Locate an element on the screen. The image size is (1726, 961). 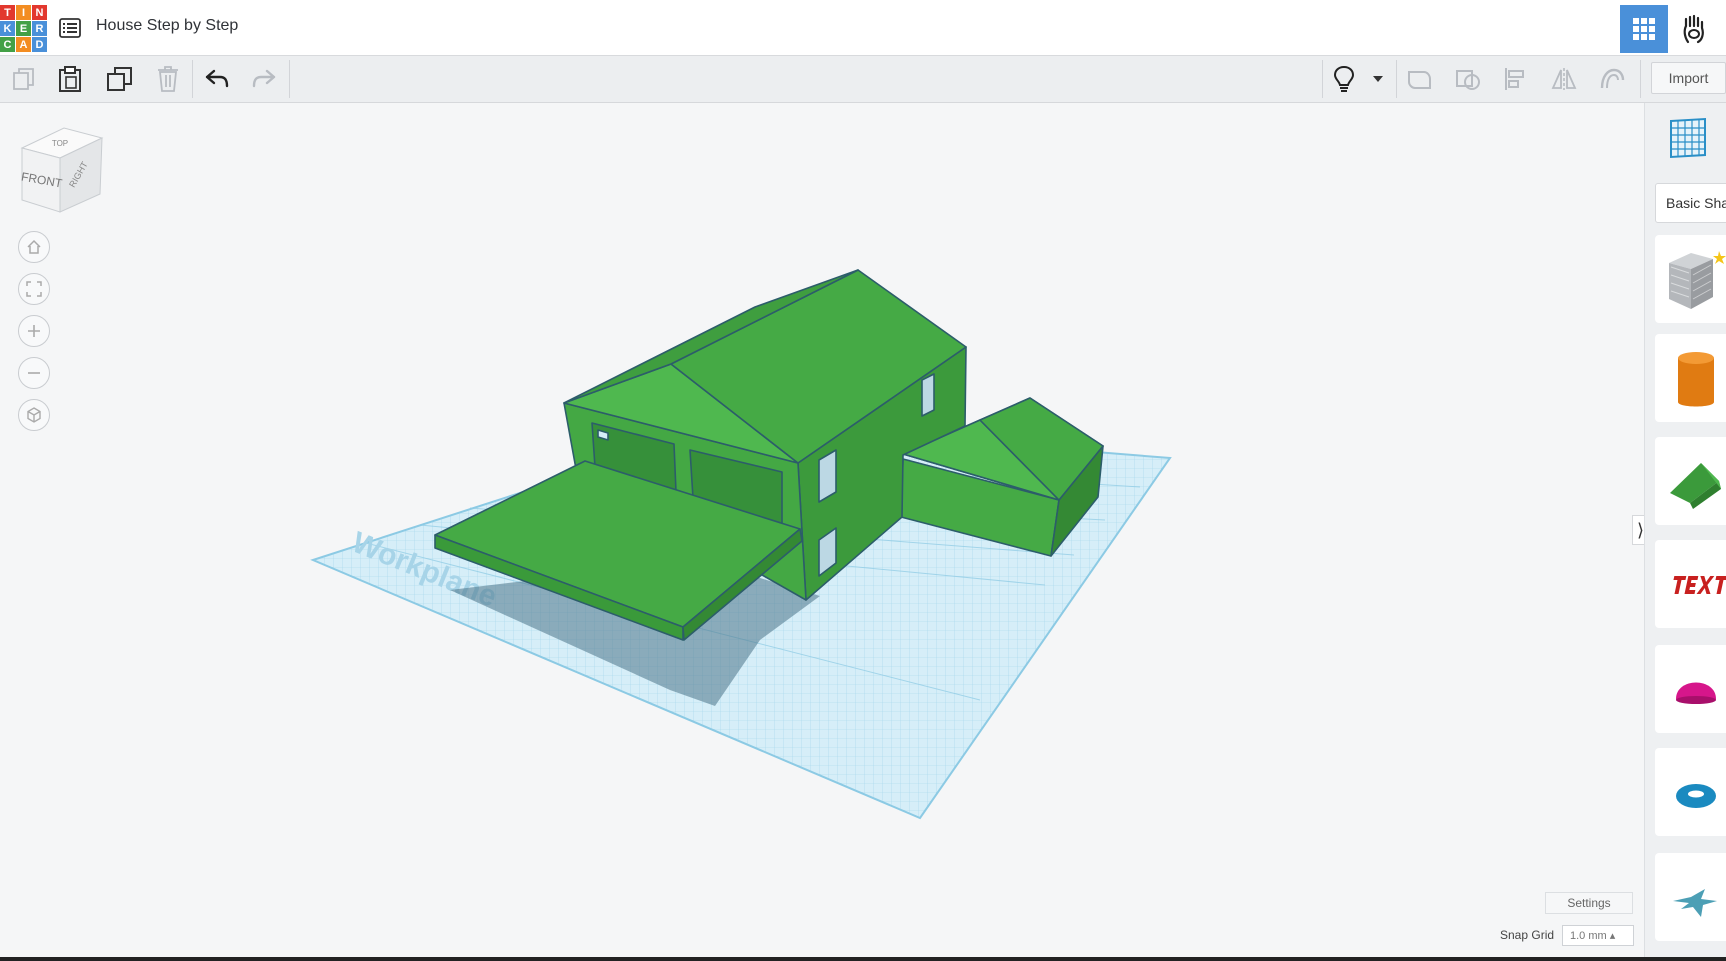
shape-torus is located at coordinates (1690, 792).